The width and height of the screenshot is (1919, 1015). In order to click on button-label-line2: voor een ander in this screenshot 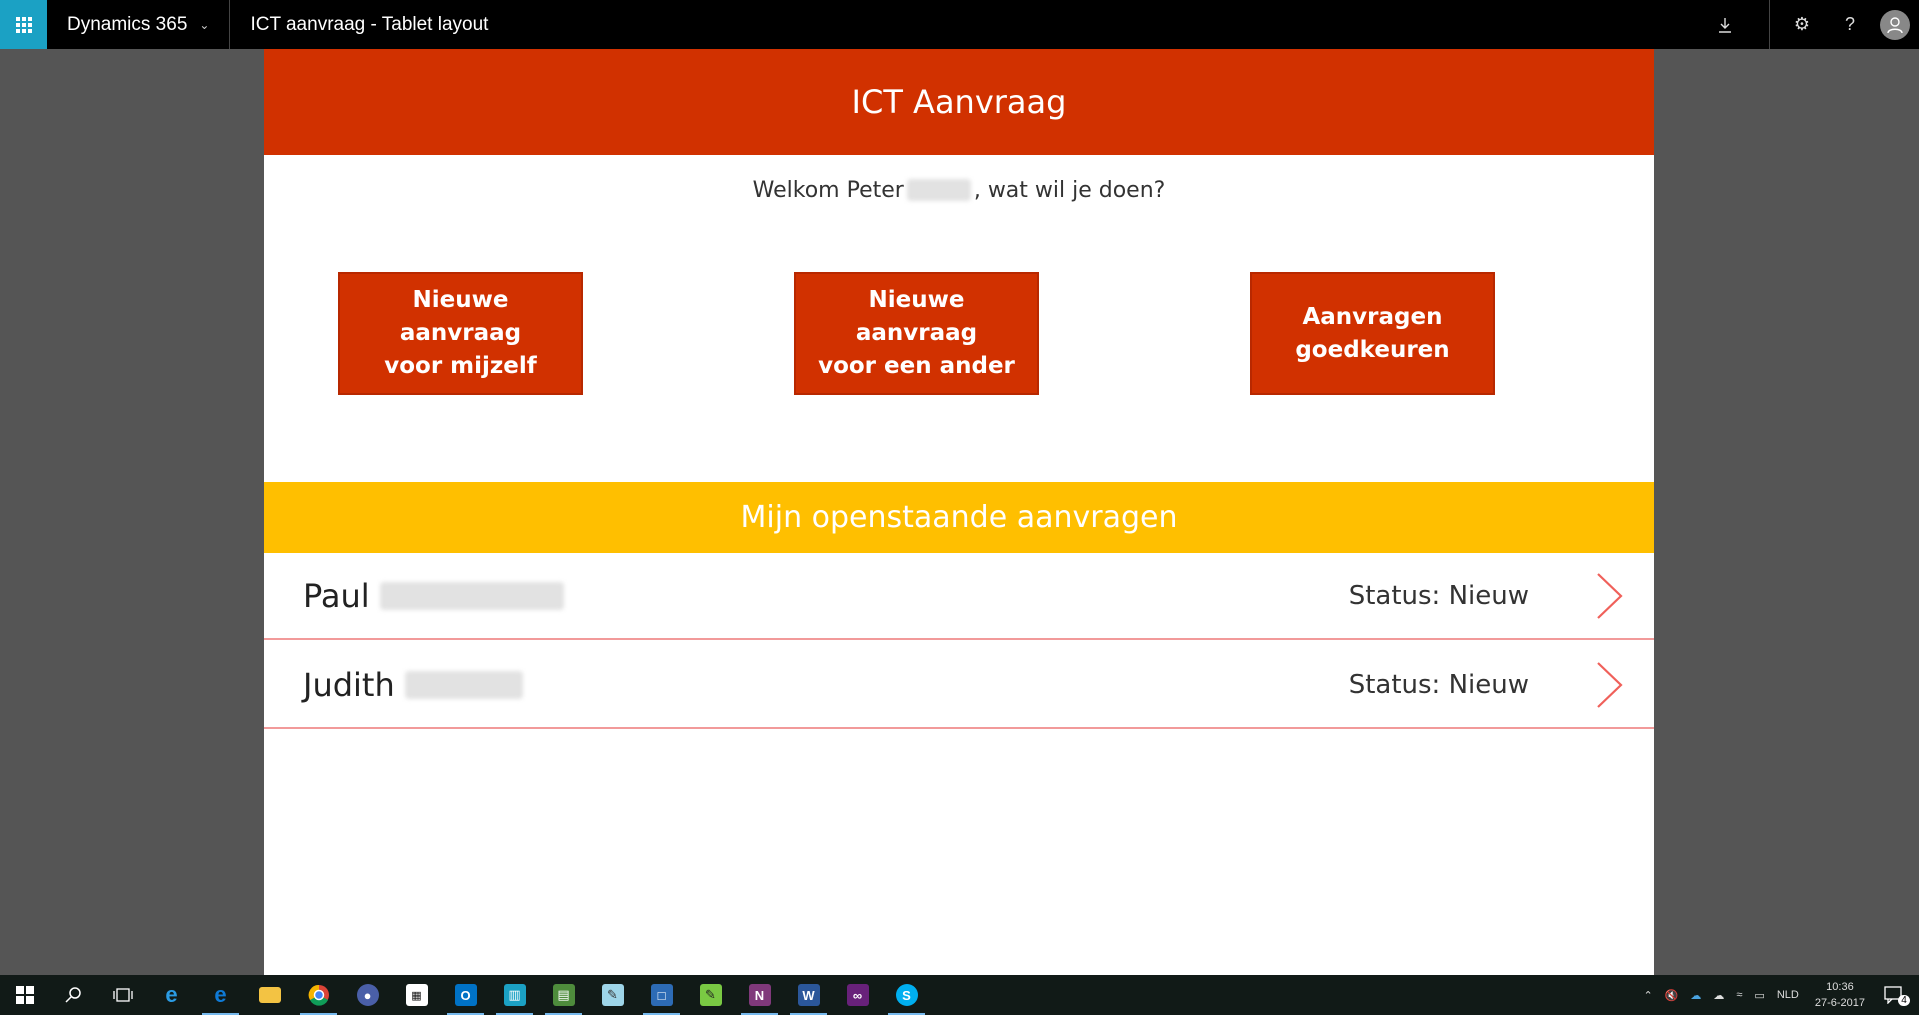, I will do `click(916, 366)`.